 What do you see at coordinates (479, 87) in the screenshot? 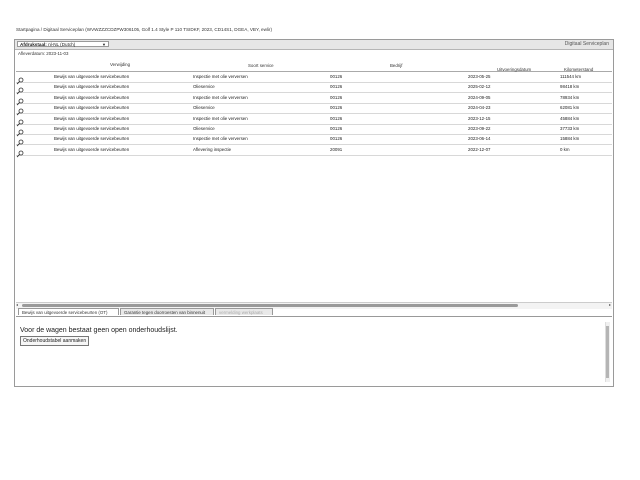
I see `cell-execution-date: 2025-02-12` at bounding box center [479, 87].